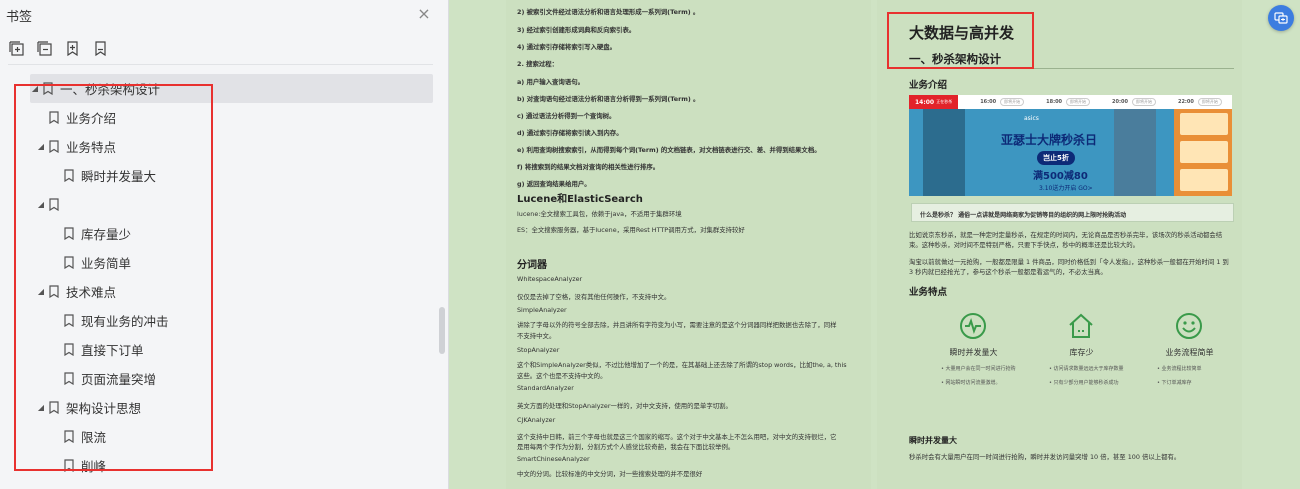  What do you see at coordinates (538, 64) in the screenshot?
I see `paragraph-line: 2. 搜索过程：` at bounding box center [538, 64].